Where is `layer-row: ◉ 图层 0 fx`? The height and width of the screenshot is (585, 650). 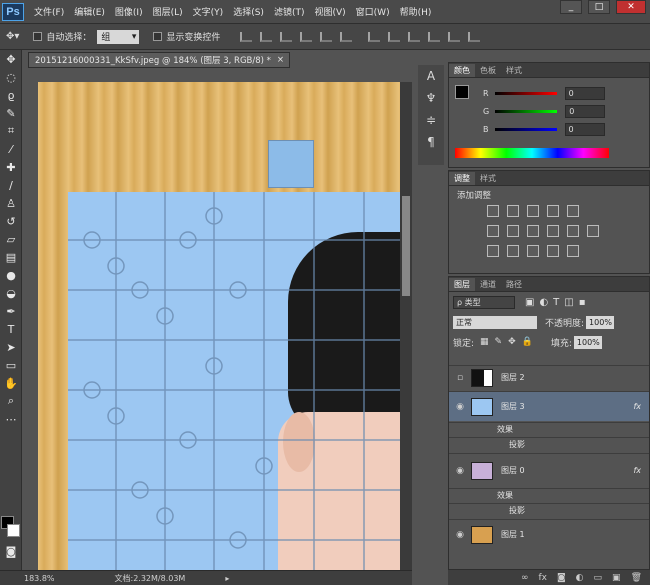
layer-row: ◉ 图层 0 fx is located at coordinates (549, 470).